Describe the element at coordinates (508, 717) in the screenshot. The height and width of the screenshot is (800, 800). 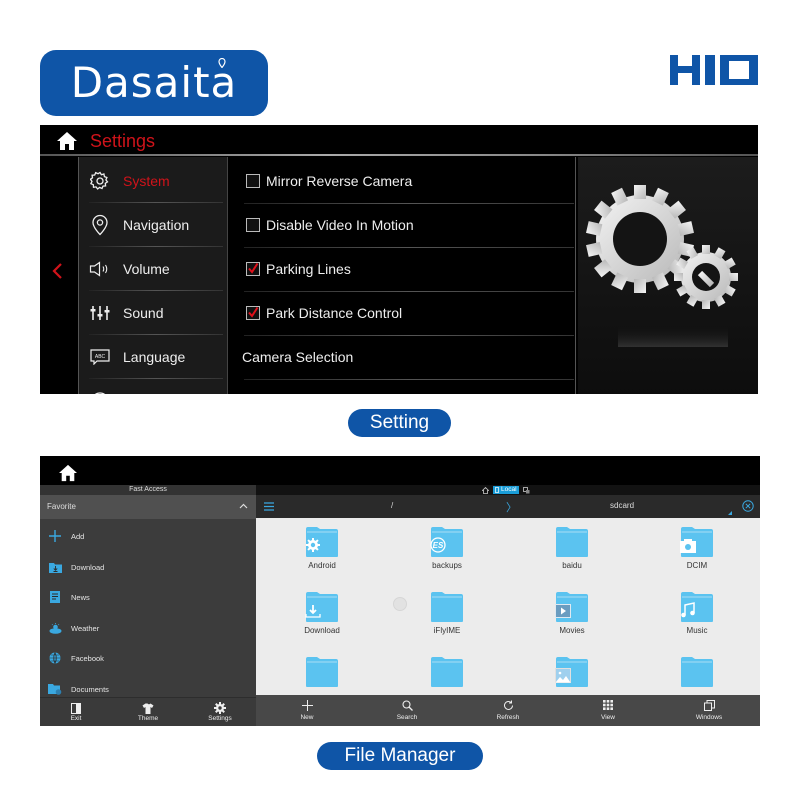
I see `button-label: Refresh` at that location.